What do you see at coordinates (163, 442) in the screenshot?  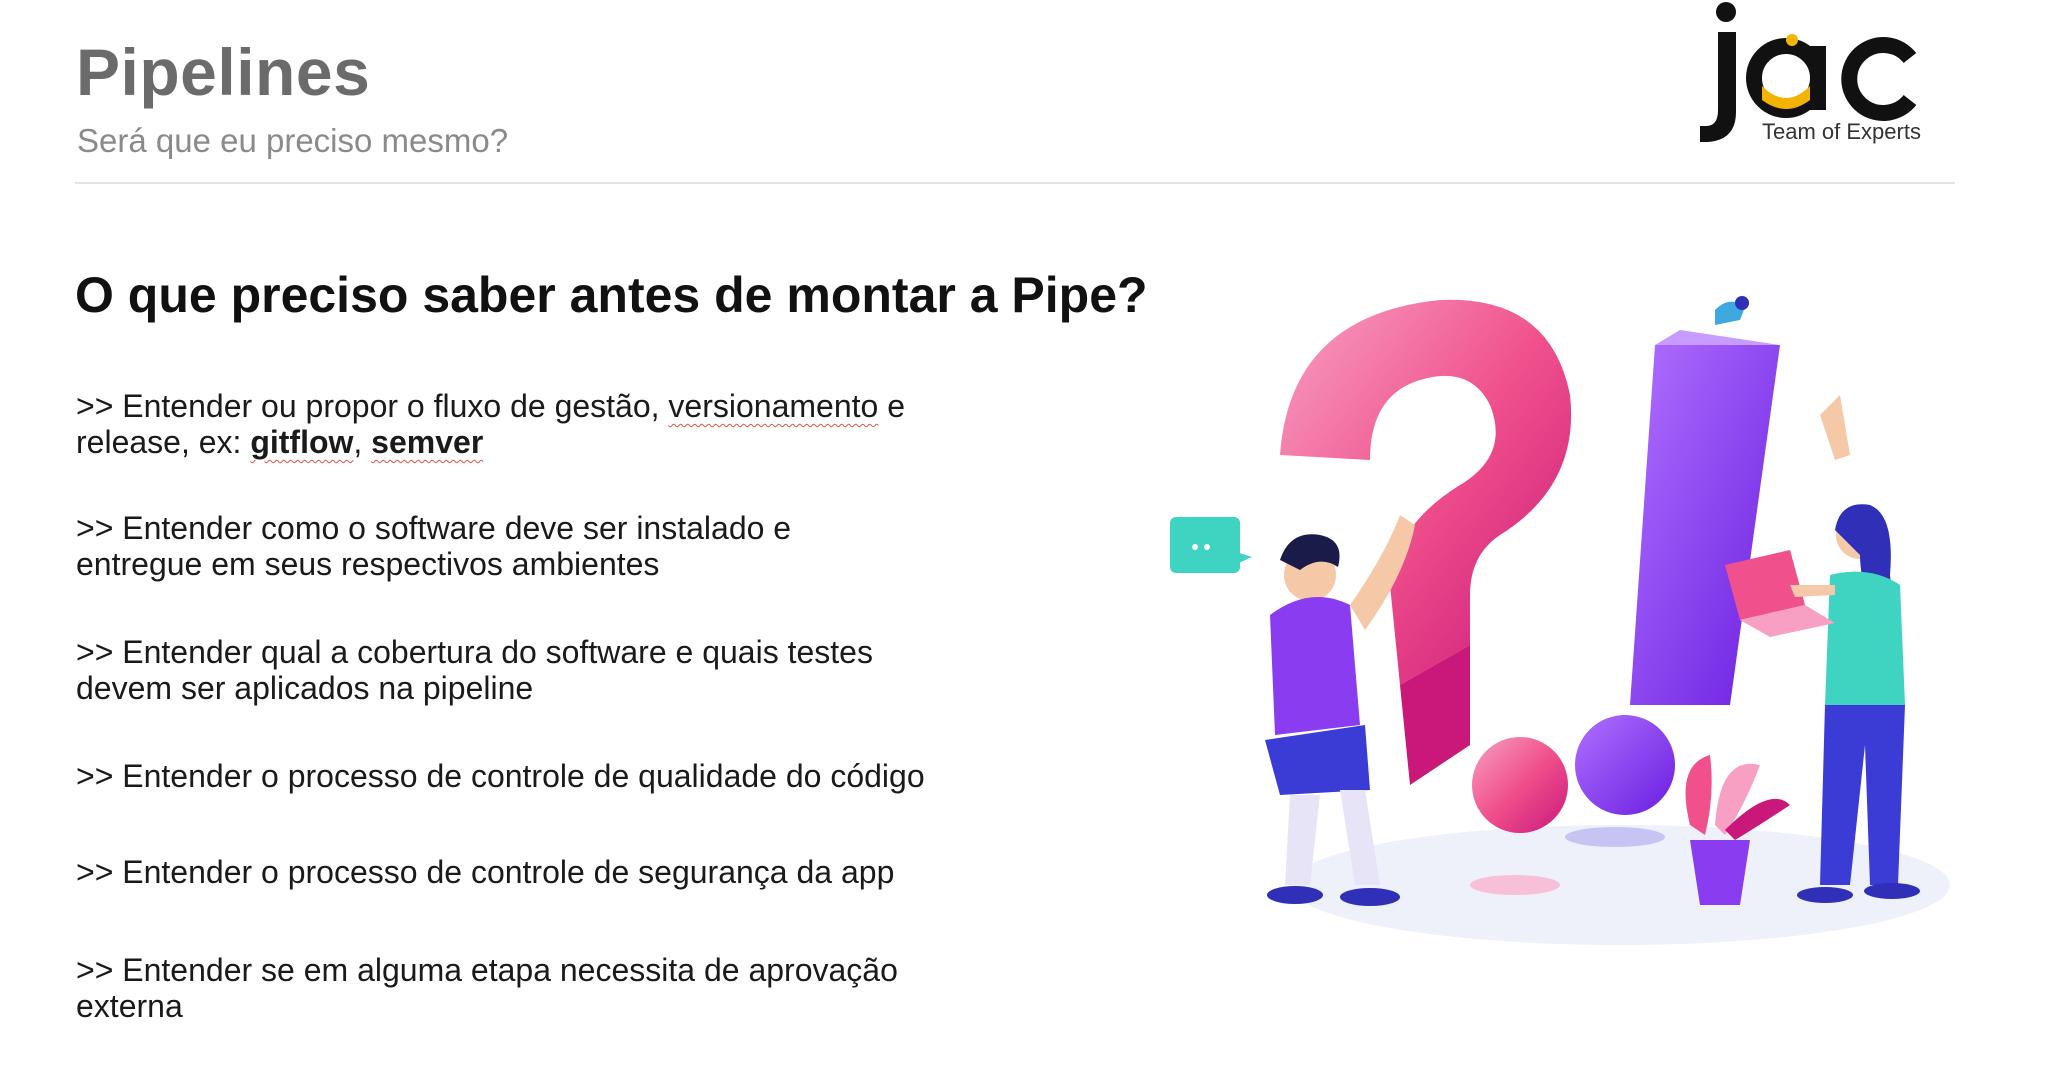 I see `bullet-text: release, ex:` at bounding box center [163, 442].